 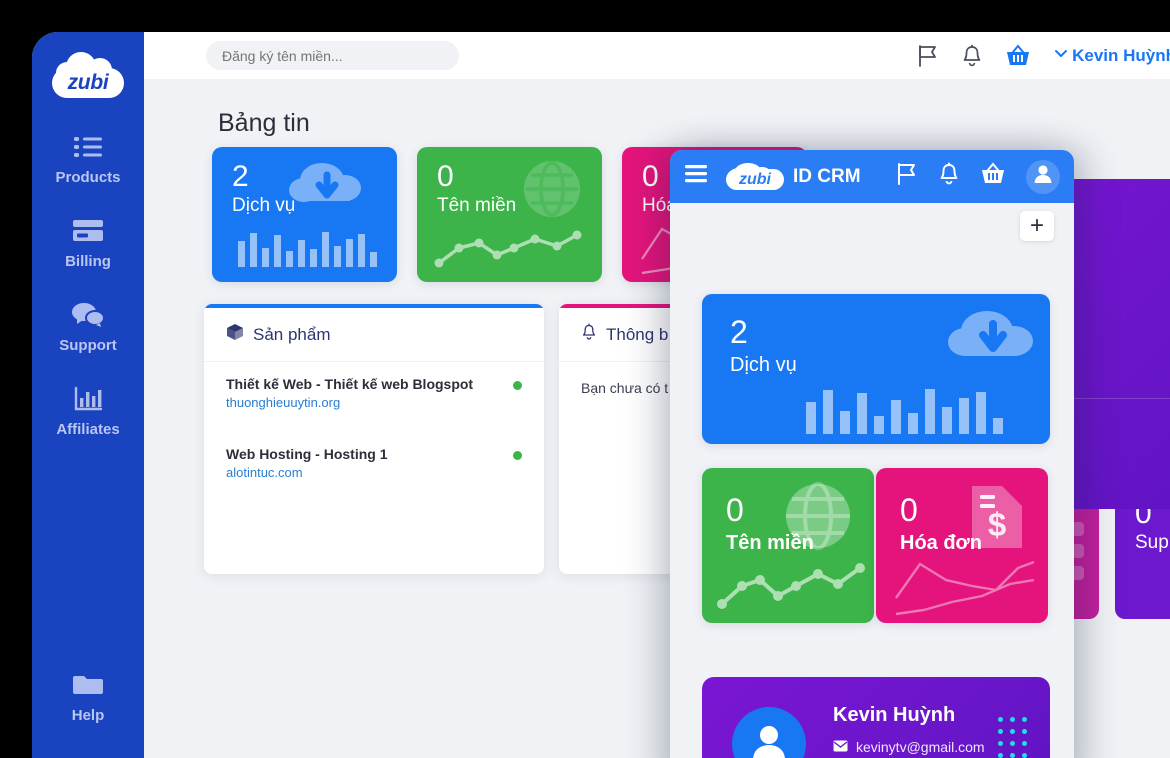 I want to click on sidebar-item-label: Billing, so click(x=88, y=261).